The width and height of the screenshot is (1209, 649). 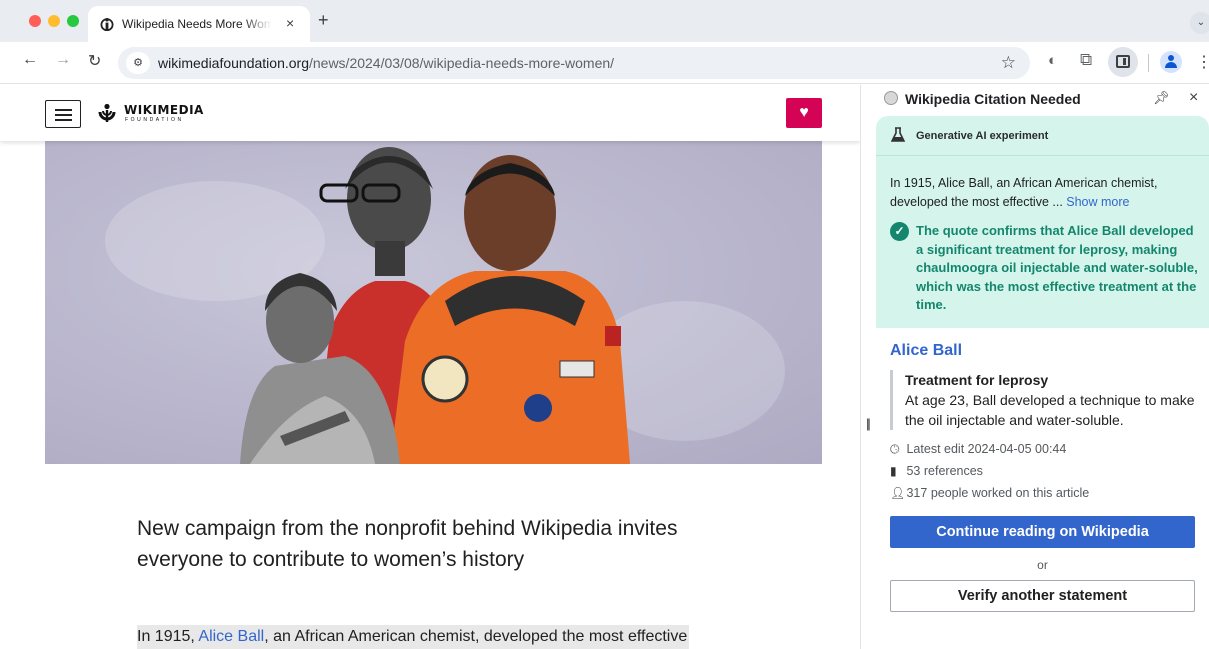 I want to click on article-title-link: Alice Ball, so click(x=926, y=351).